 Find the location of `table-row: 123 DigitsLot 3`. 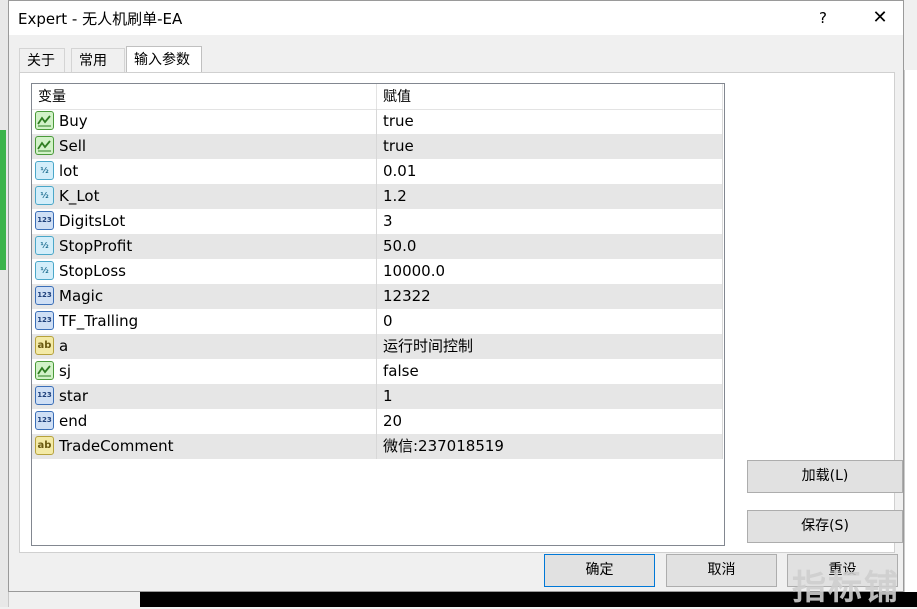

table-row: 123 DigitsLot 3 is located at coordinates (377, 221).